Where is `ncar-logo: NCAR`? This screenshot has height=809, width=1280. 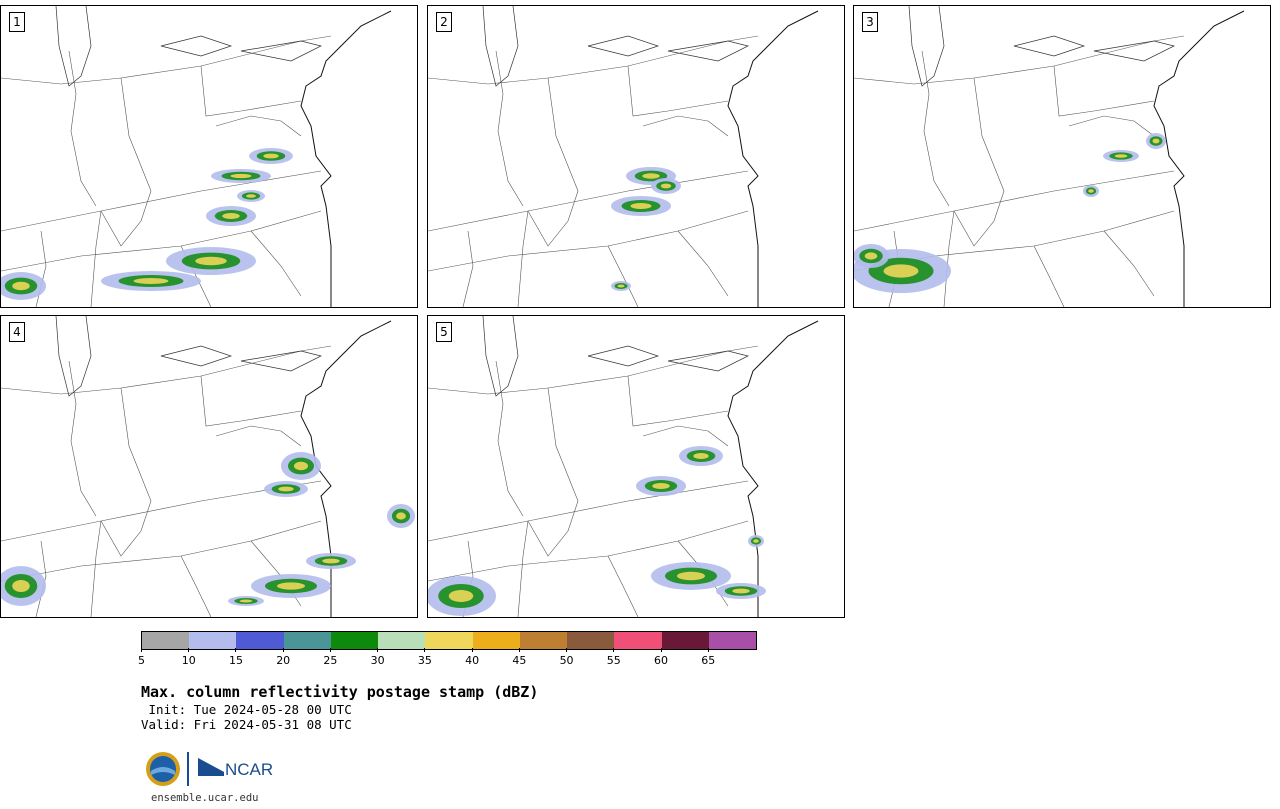 ncar-logo: NCAR is located at coordinates (235, 768).